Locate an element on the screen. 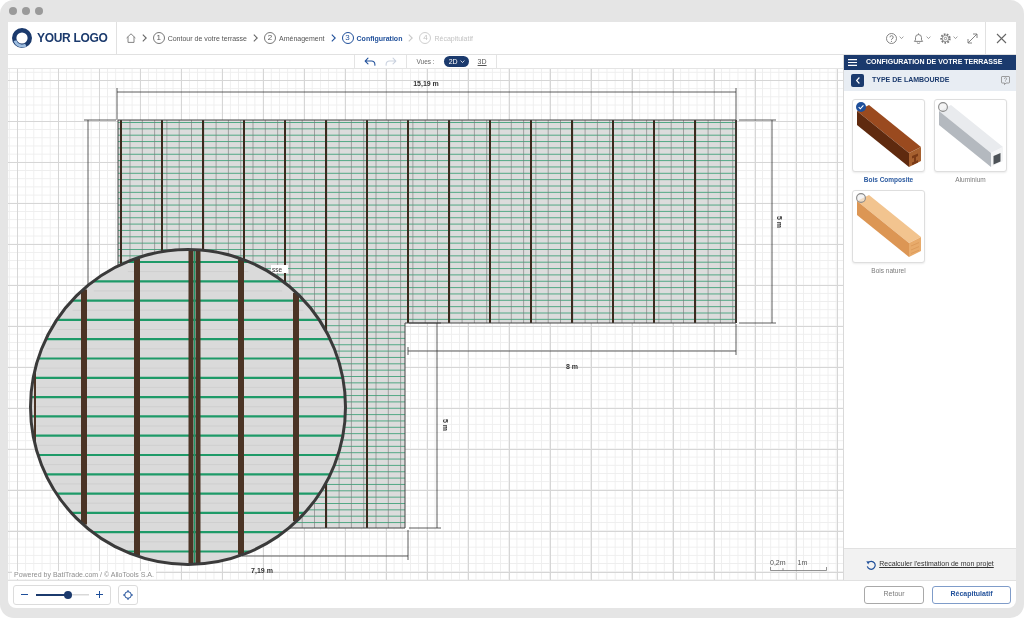  close-icon is located at coordinates (1001, 38).